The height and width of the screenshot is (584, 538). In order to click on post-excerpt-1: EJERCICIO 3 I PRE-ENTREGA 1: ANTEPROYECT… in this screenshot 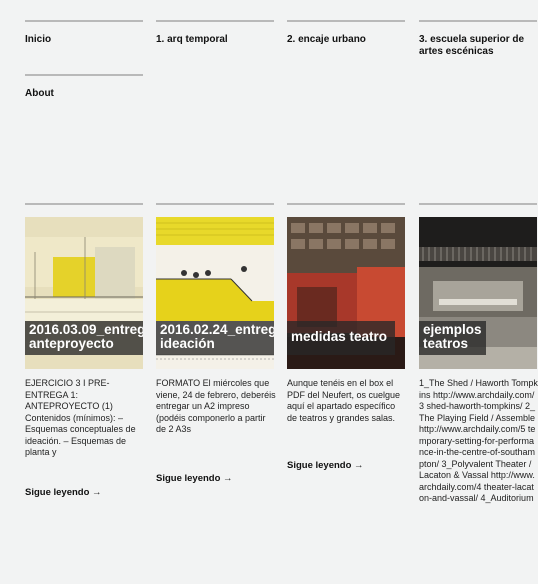, I will do `click(80, 417)`.